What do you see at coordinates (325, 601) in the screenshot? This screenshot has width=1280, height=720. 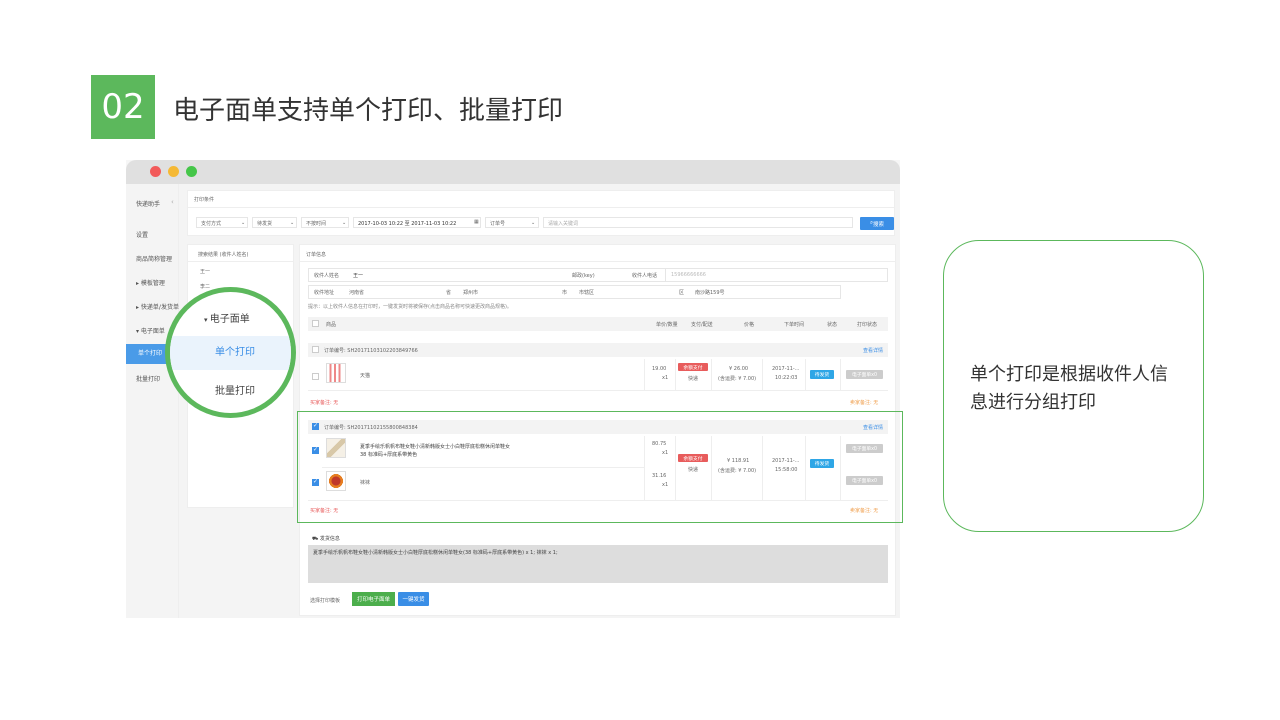 I see `template-label: 选择打印模板` at bounding box center [325, 601].